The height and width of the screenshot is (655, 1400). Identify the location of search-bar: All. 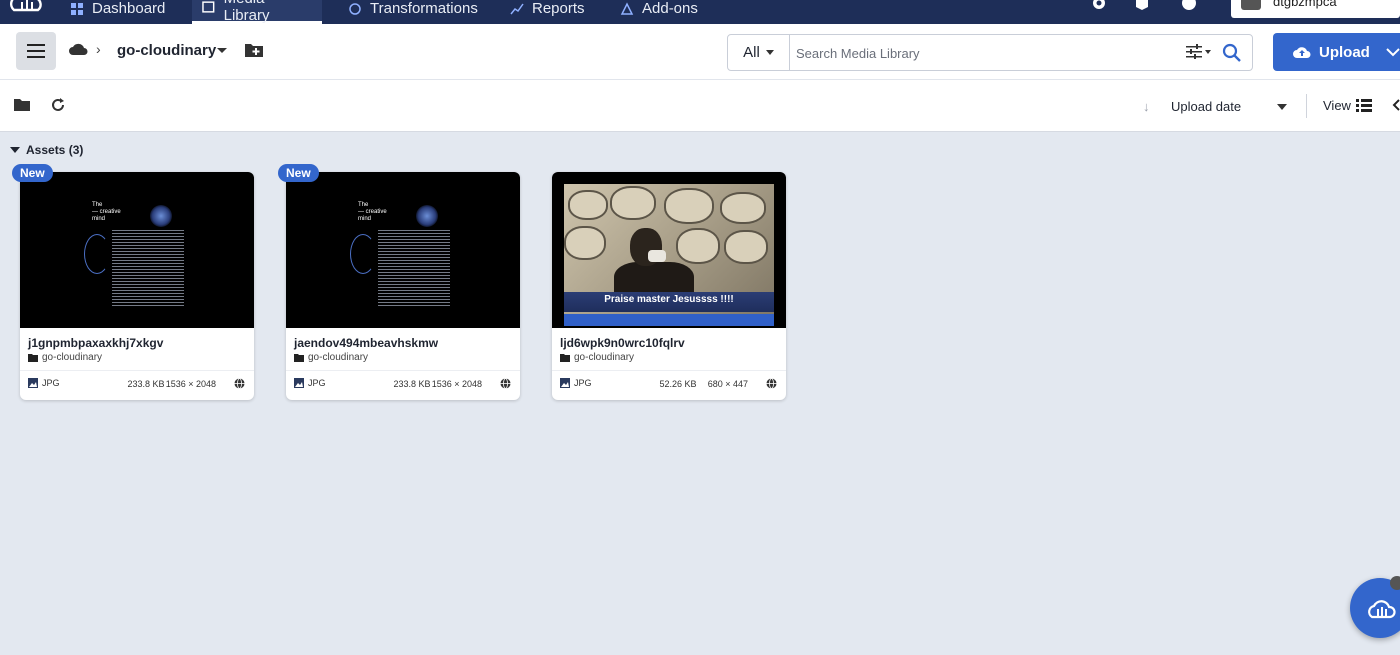
(990, 52).